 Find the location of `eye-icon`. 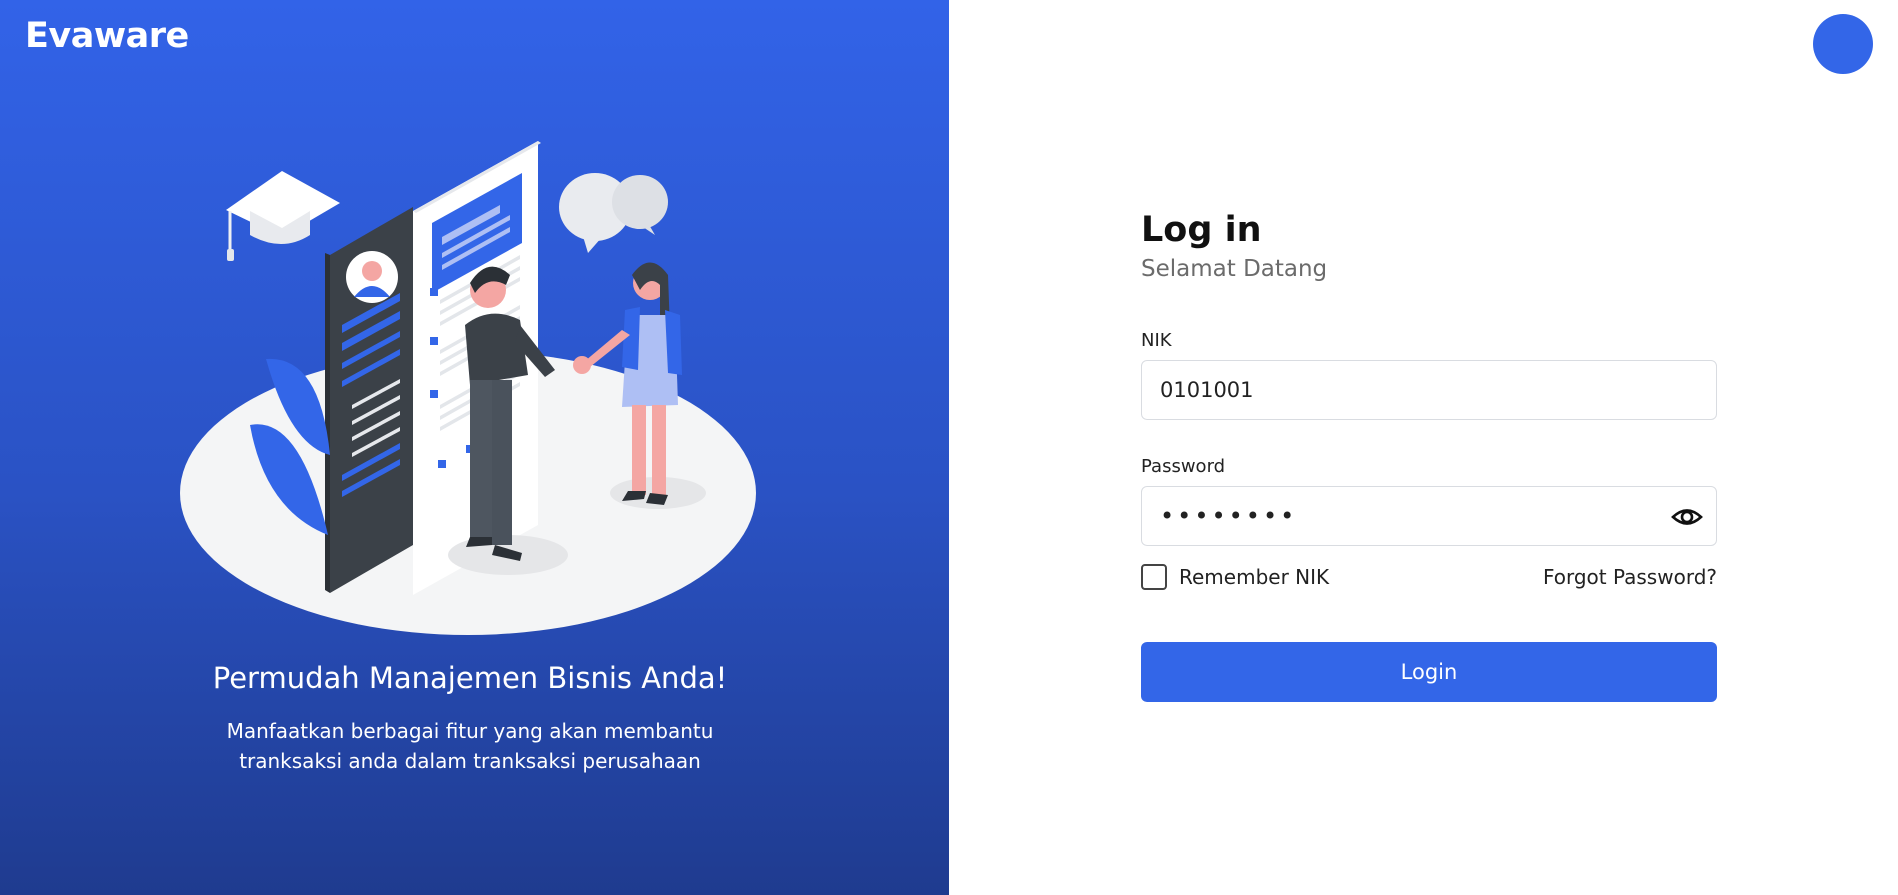

eye-icon is located at coordinates (1687, 517).